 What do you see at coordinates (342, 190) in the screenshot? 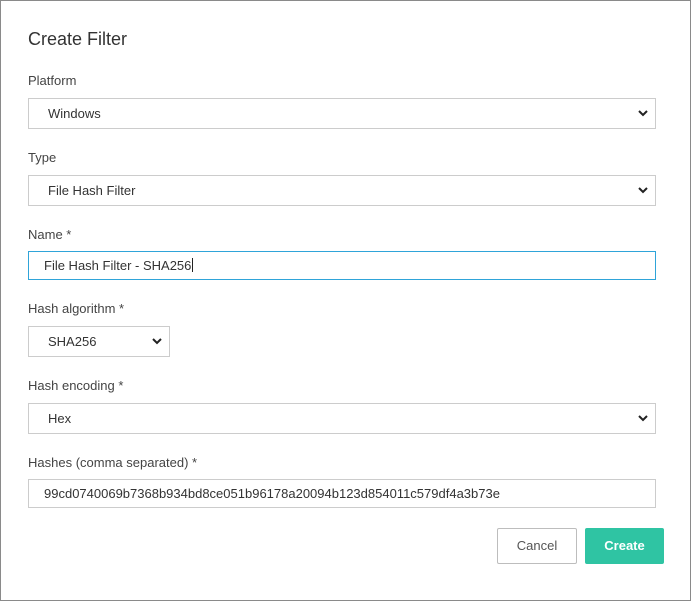
I see `type-select: File Hash Filter` at bounding box center [342, 190].